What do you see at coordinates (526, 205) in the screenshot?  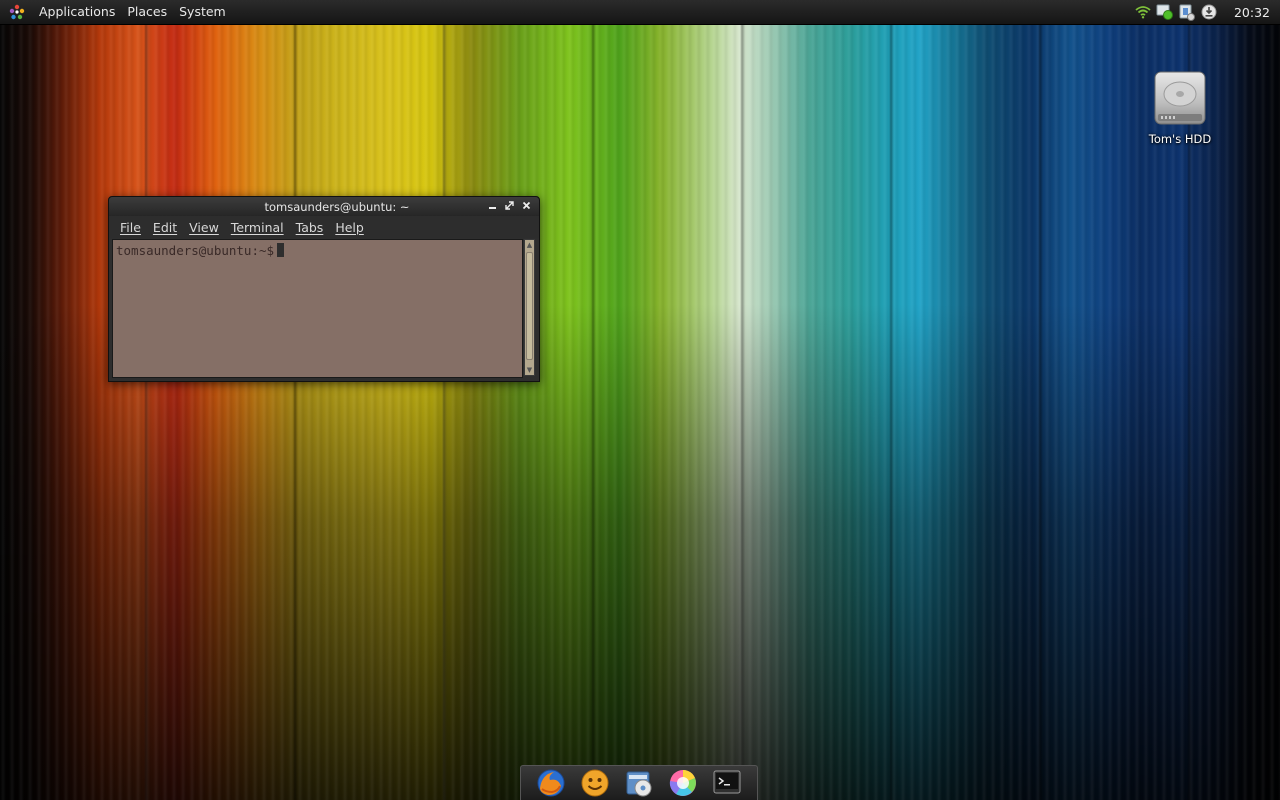 I see `close-icon` at bounding box center [526, 205].